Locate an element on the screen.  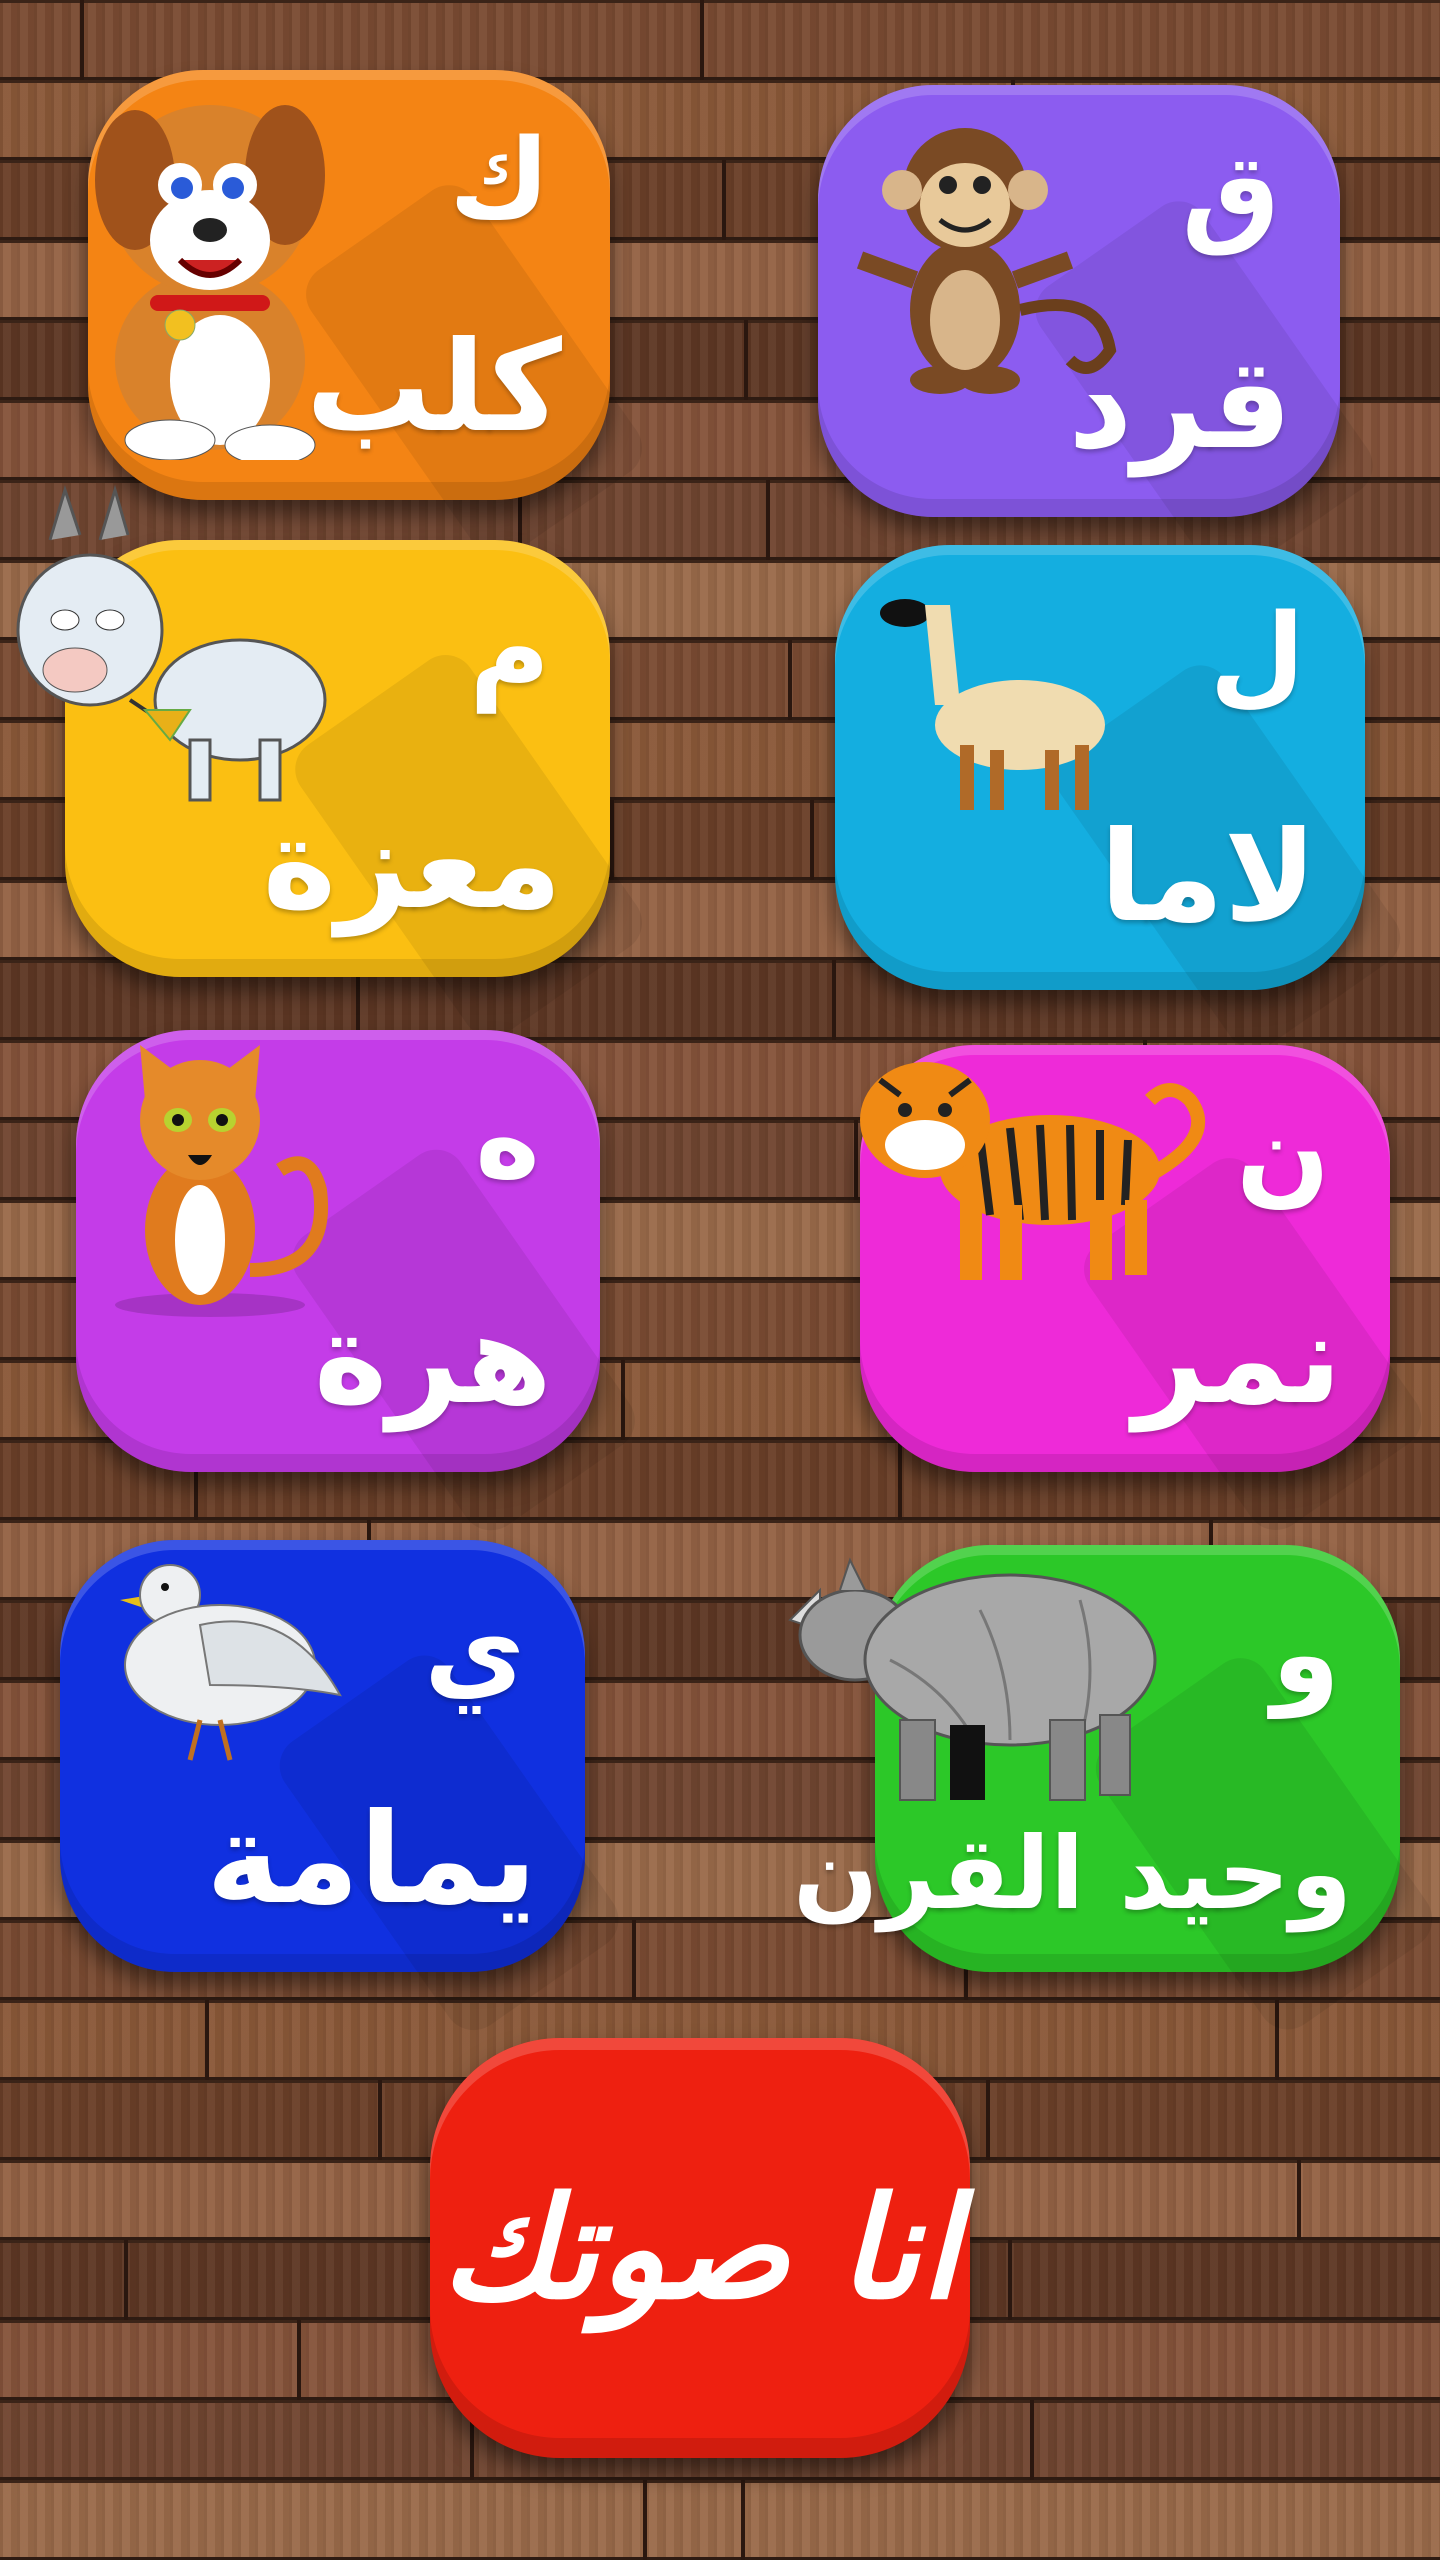
tiger-icon is located at coordinates (1033, 1171).